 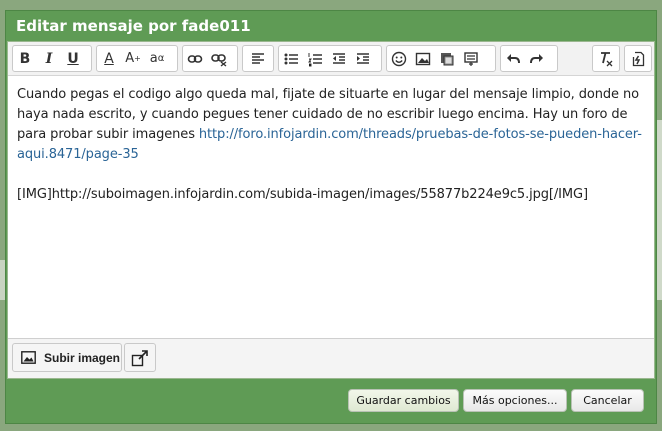 What do you see at coordinates (49, 59) in the screenshot?
I see `italic-button: I` at bounding box center [49, 59].